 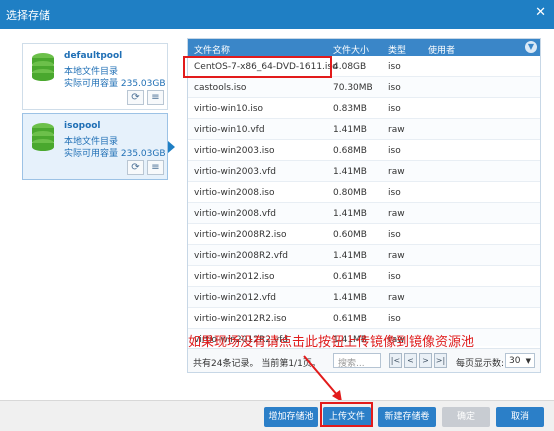 I want to click on file-size-cell: 0.60MB, so click(x=350, y=235).